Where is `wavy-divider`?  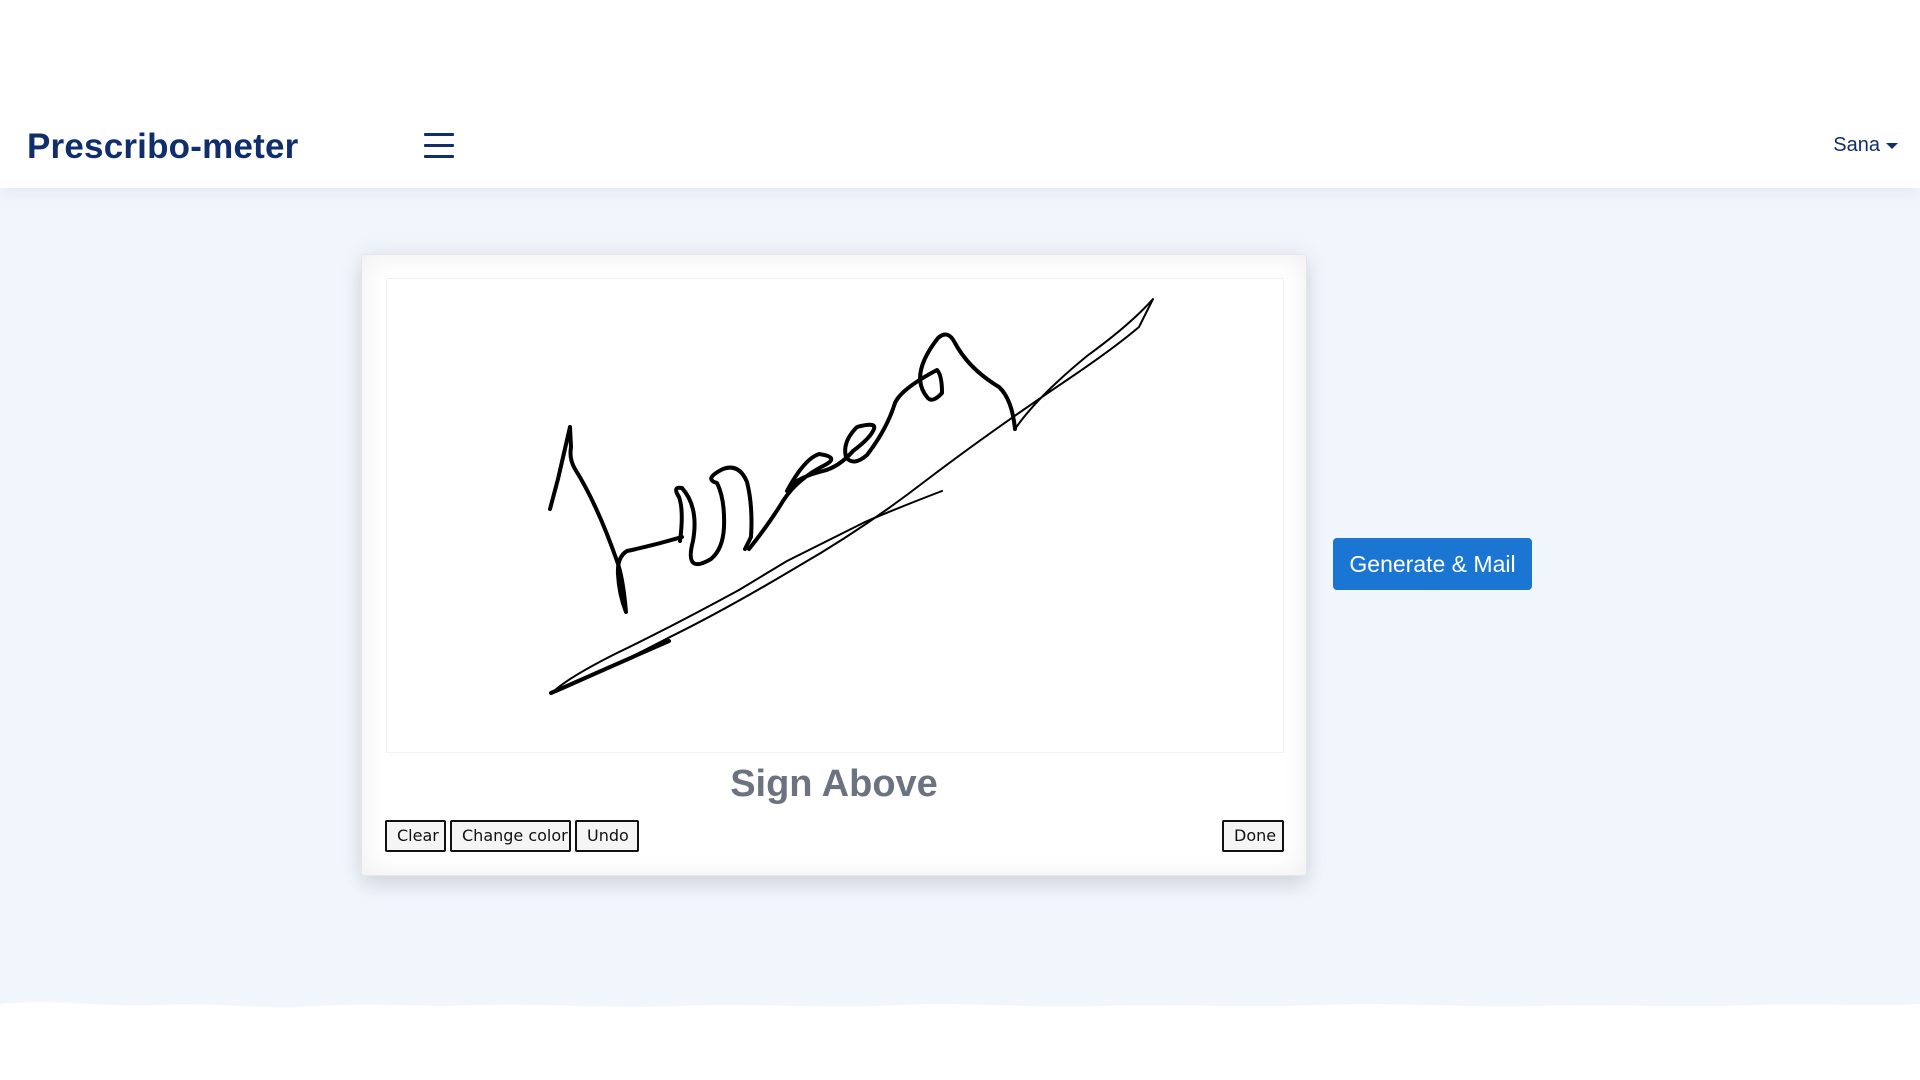
wavy-divider is located at coordinates (960, 1014).